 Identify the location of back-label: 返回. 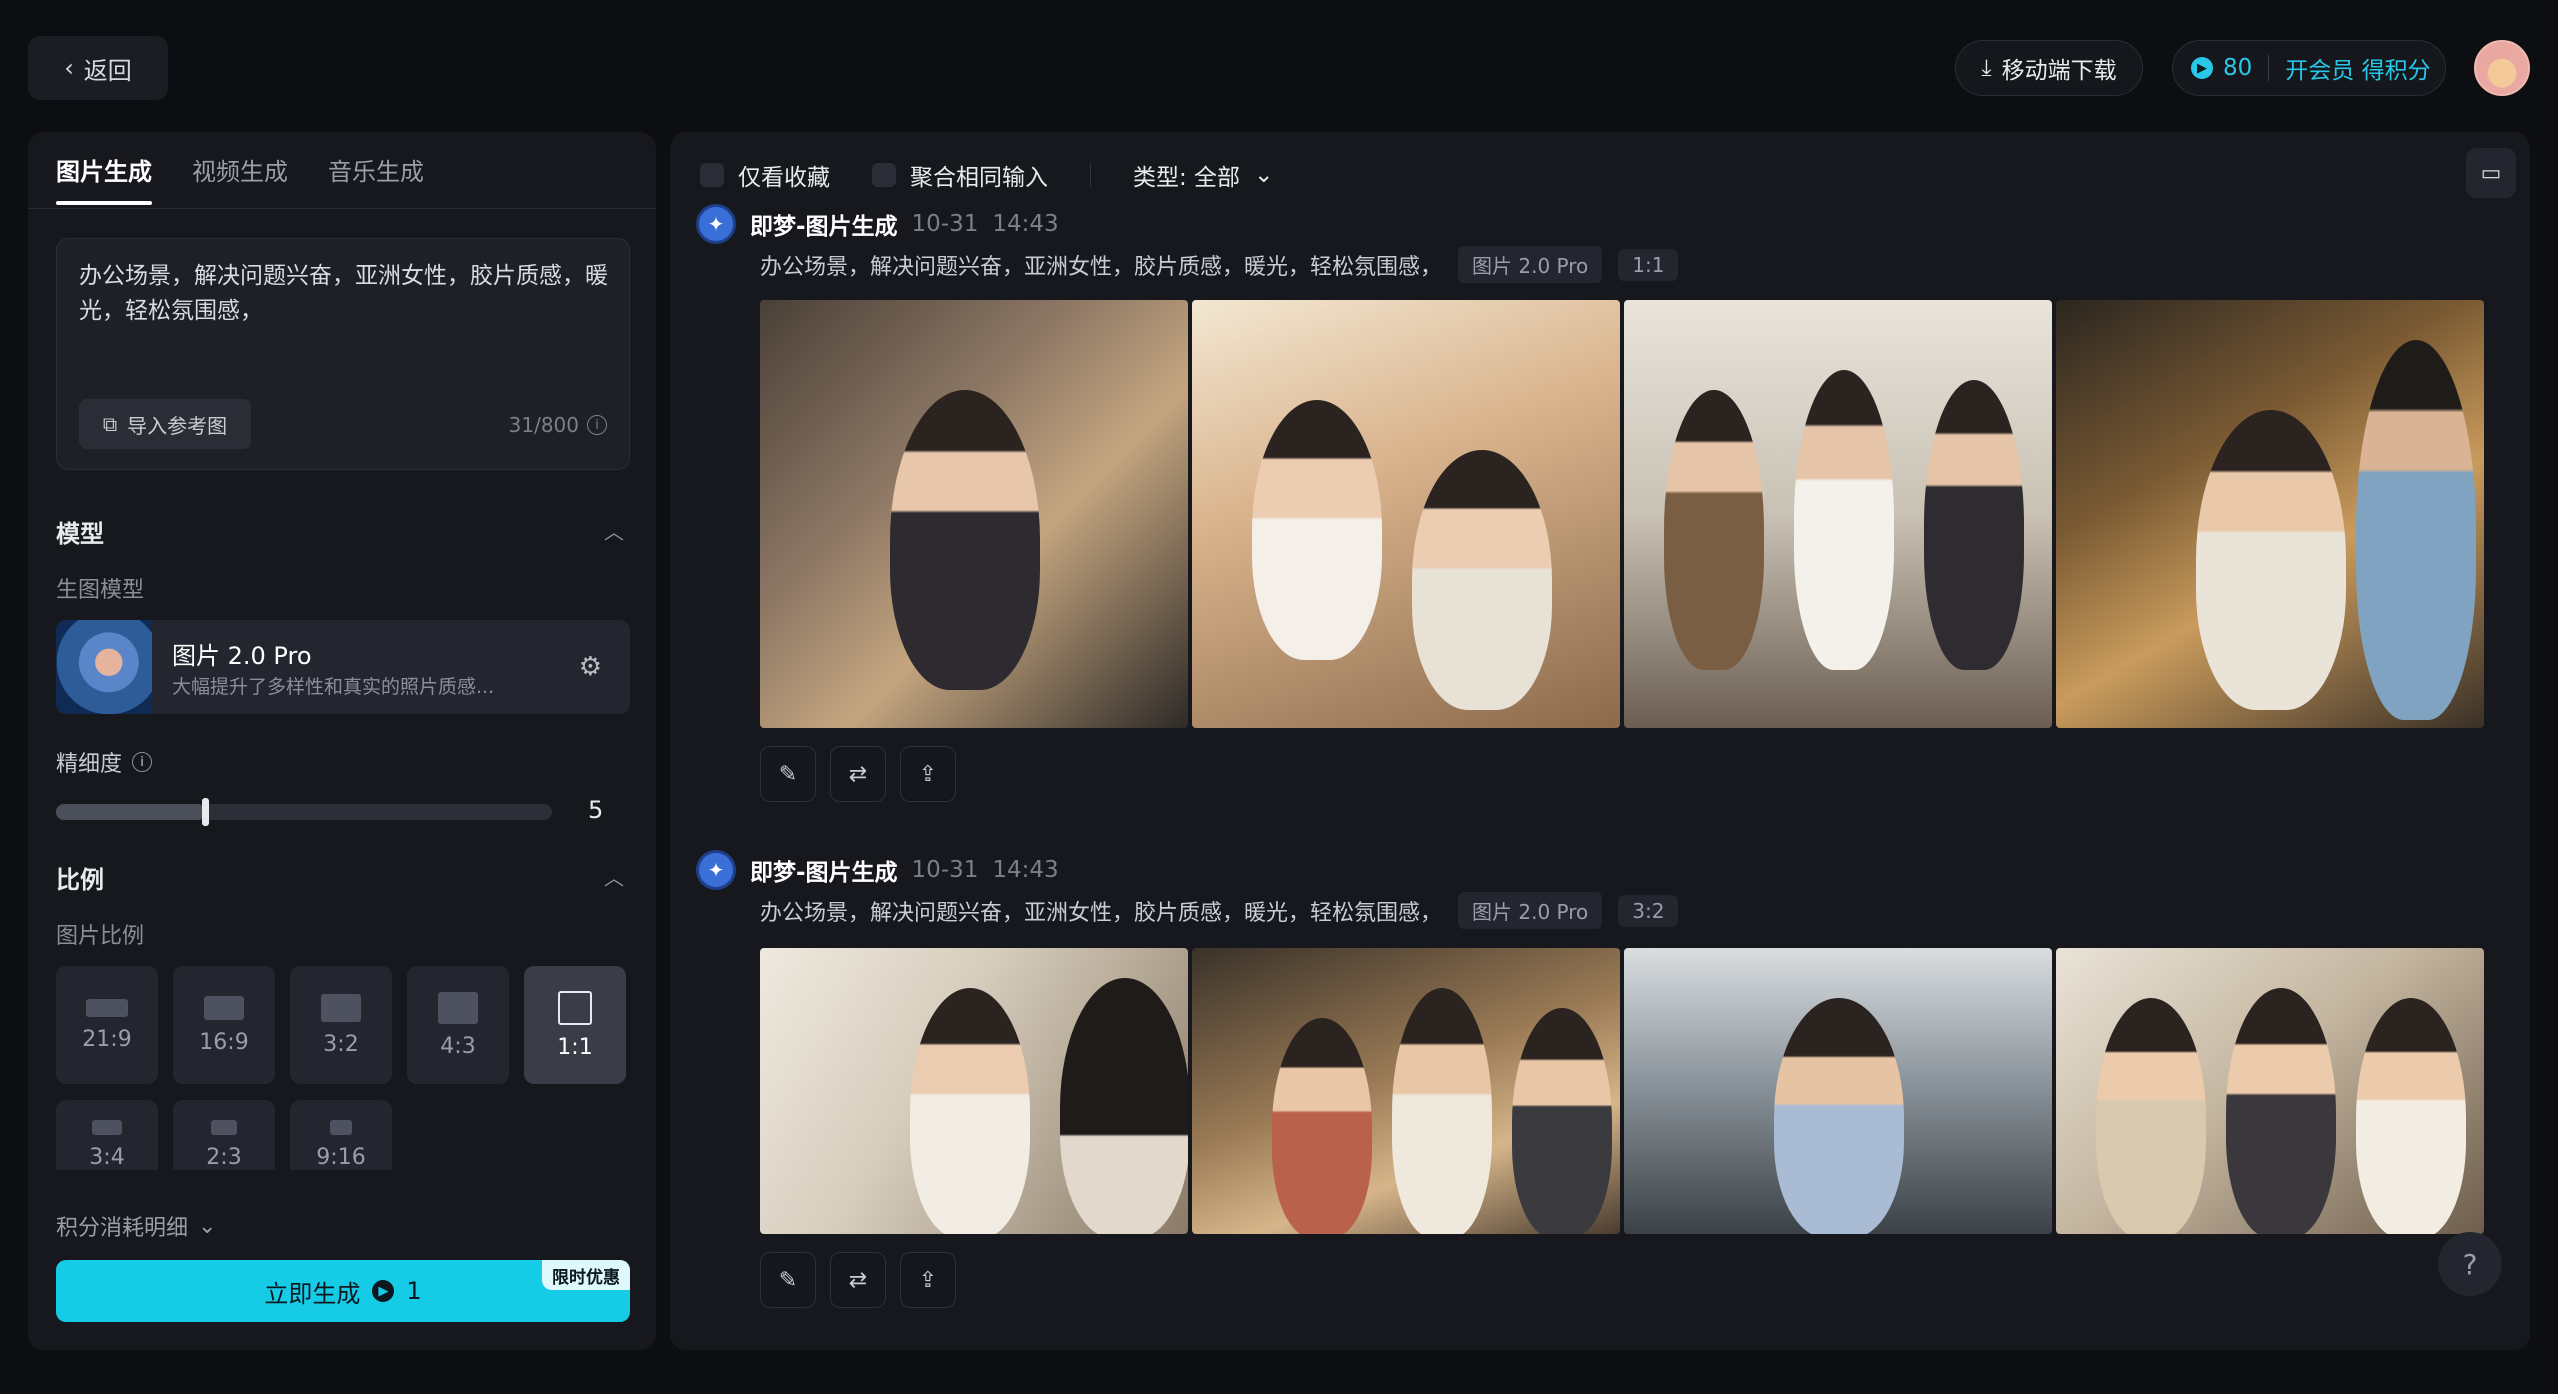
(107, 70).